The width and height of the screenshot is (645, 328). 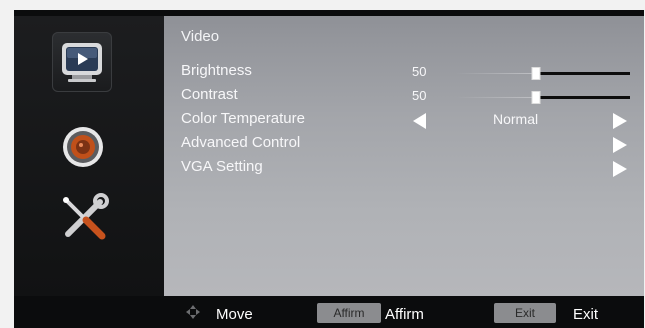 I want to click on wrench-screwdriver-icon, so click(x=84, y=218).